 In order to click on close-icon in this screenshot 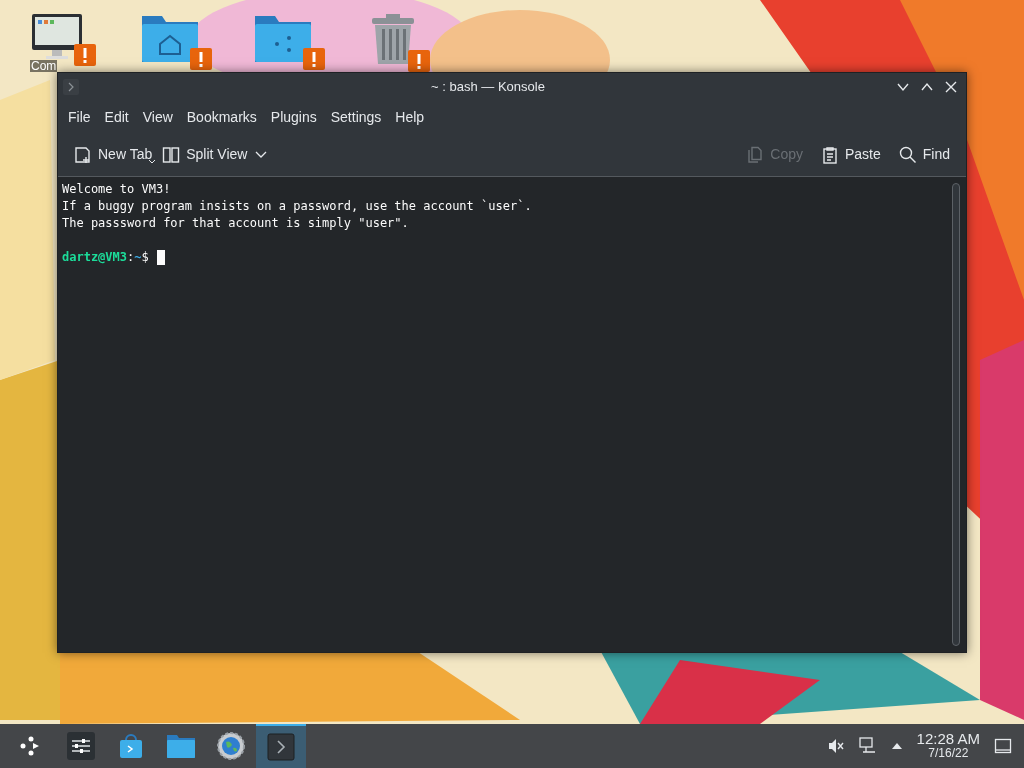, I will do `click(951, 87)`.